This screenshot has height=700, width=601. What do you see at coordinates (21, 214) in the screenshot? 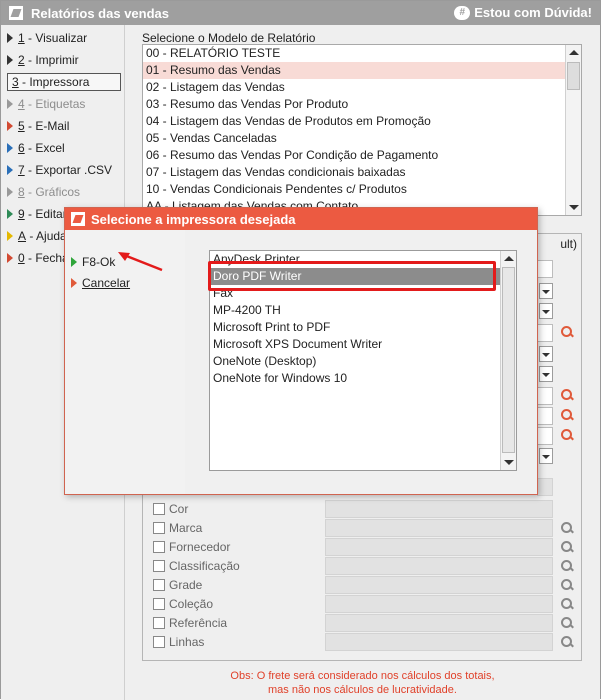
I see `menu-item-key: 9` at bounding box center [21, 214].